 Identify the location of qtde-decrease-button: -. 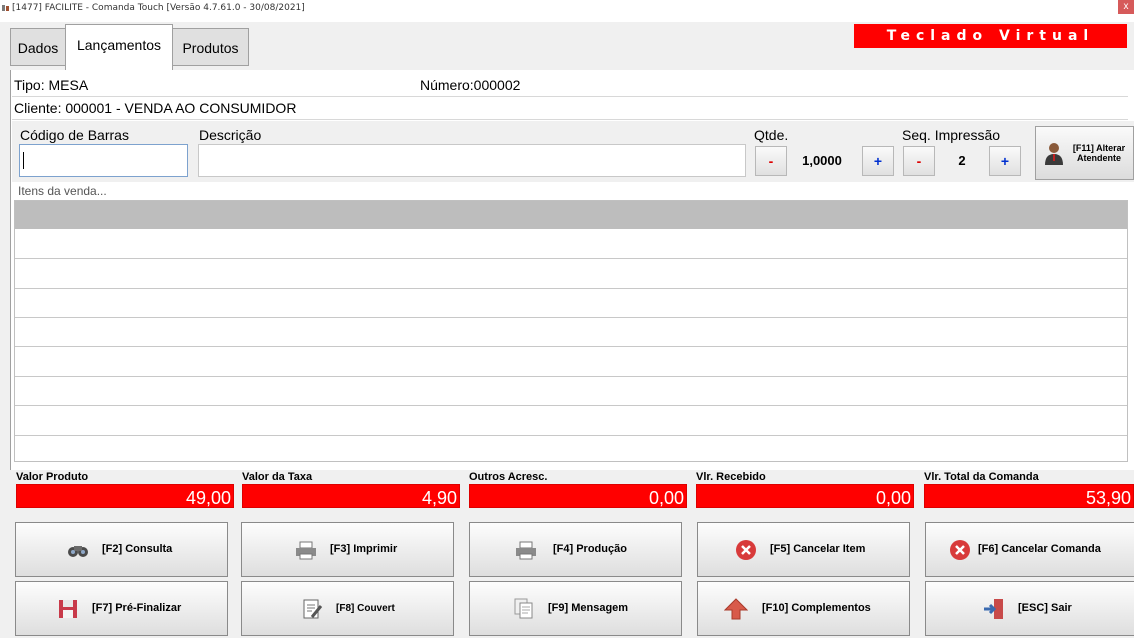
(771, 161).